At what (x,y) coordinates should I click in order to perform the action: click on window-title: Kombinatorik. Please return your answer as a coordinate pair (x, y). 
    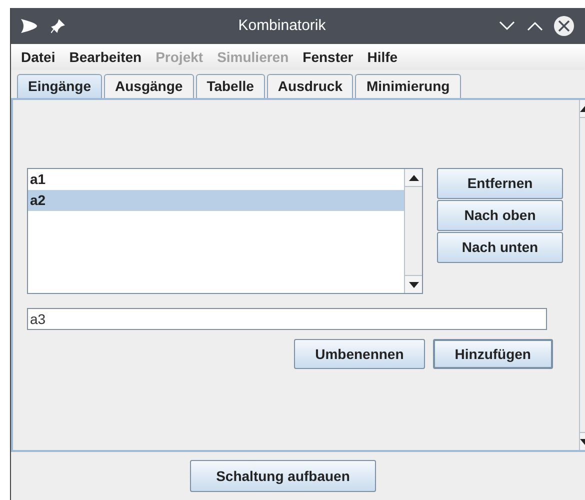
    Looking at the image, I should click on (282, 26).